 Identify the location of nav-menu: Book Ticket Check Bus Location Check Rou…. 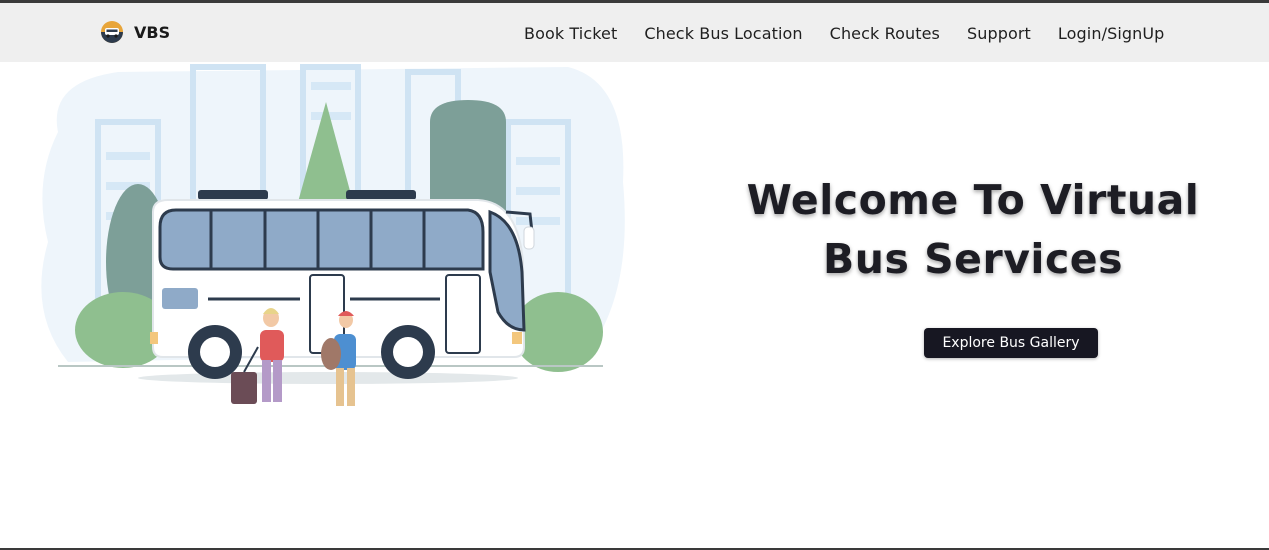
(844, 33).